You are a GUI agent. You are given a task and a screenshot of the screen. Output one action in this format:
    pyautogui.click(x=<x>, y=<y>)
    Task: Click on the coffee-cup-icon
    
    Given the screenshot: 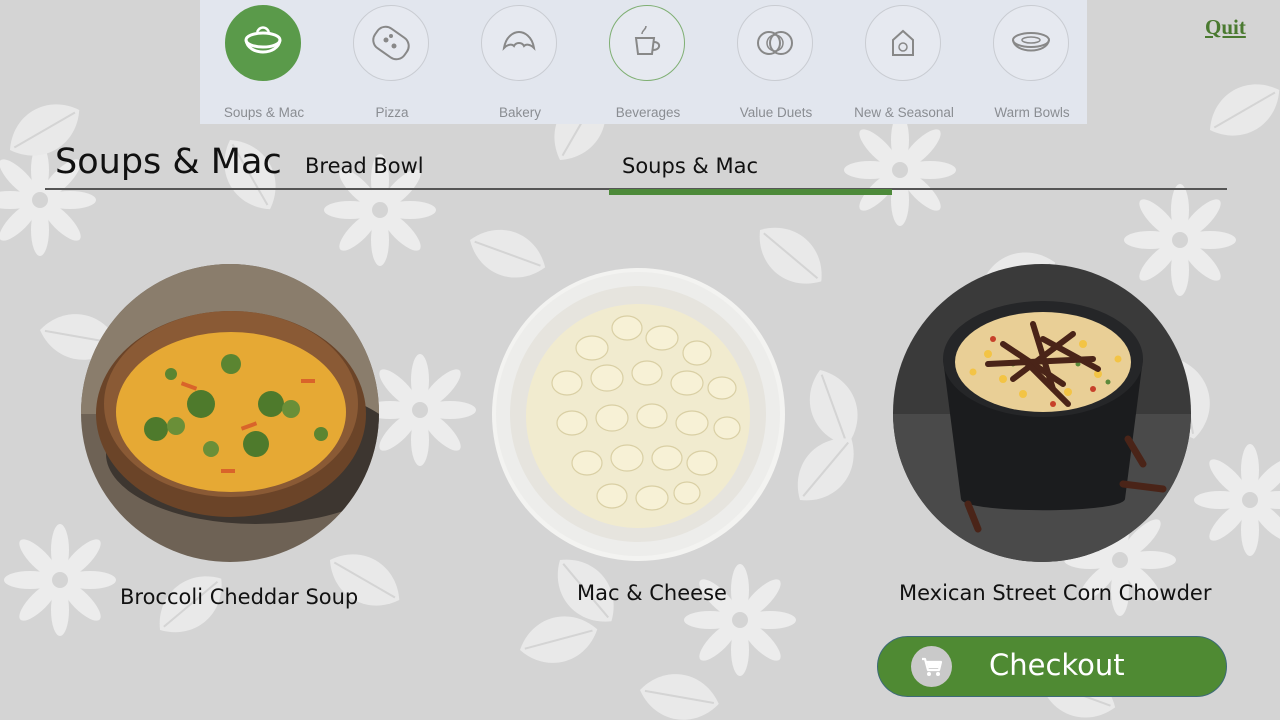 What is the action you would take?
    pyautogui.click(x=647, y=43)
    